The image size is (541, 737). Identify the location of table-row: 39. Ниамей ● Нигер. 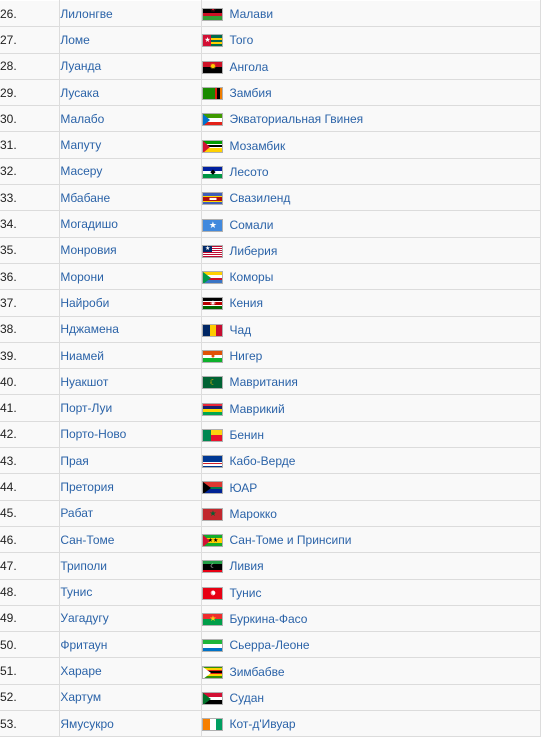
(270, 355).